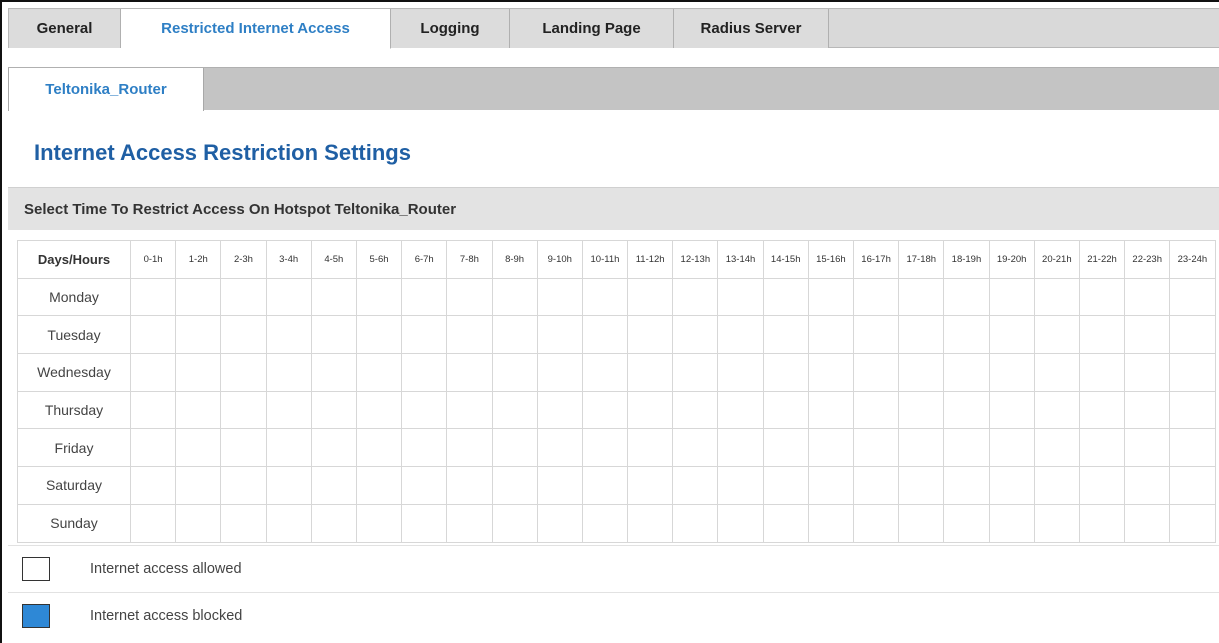  Describe the element at coordinates (256, 29) in the screenshot. I see `tab-restricted-internet-access: Restricted Internet Access` at that location.